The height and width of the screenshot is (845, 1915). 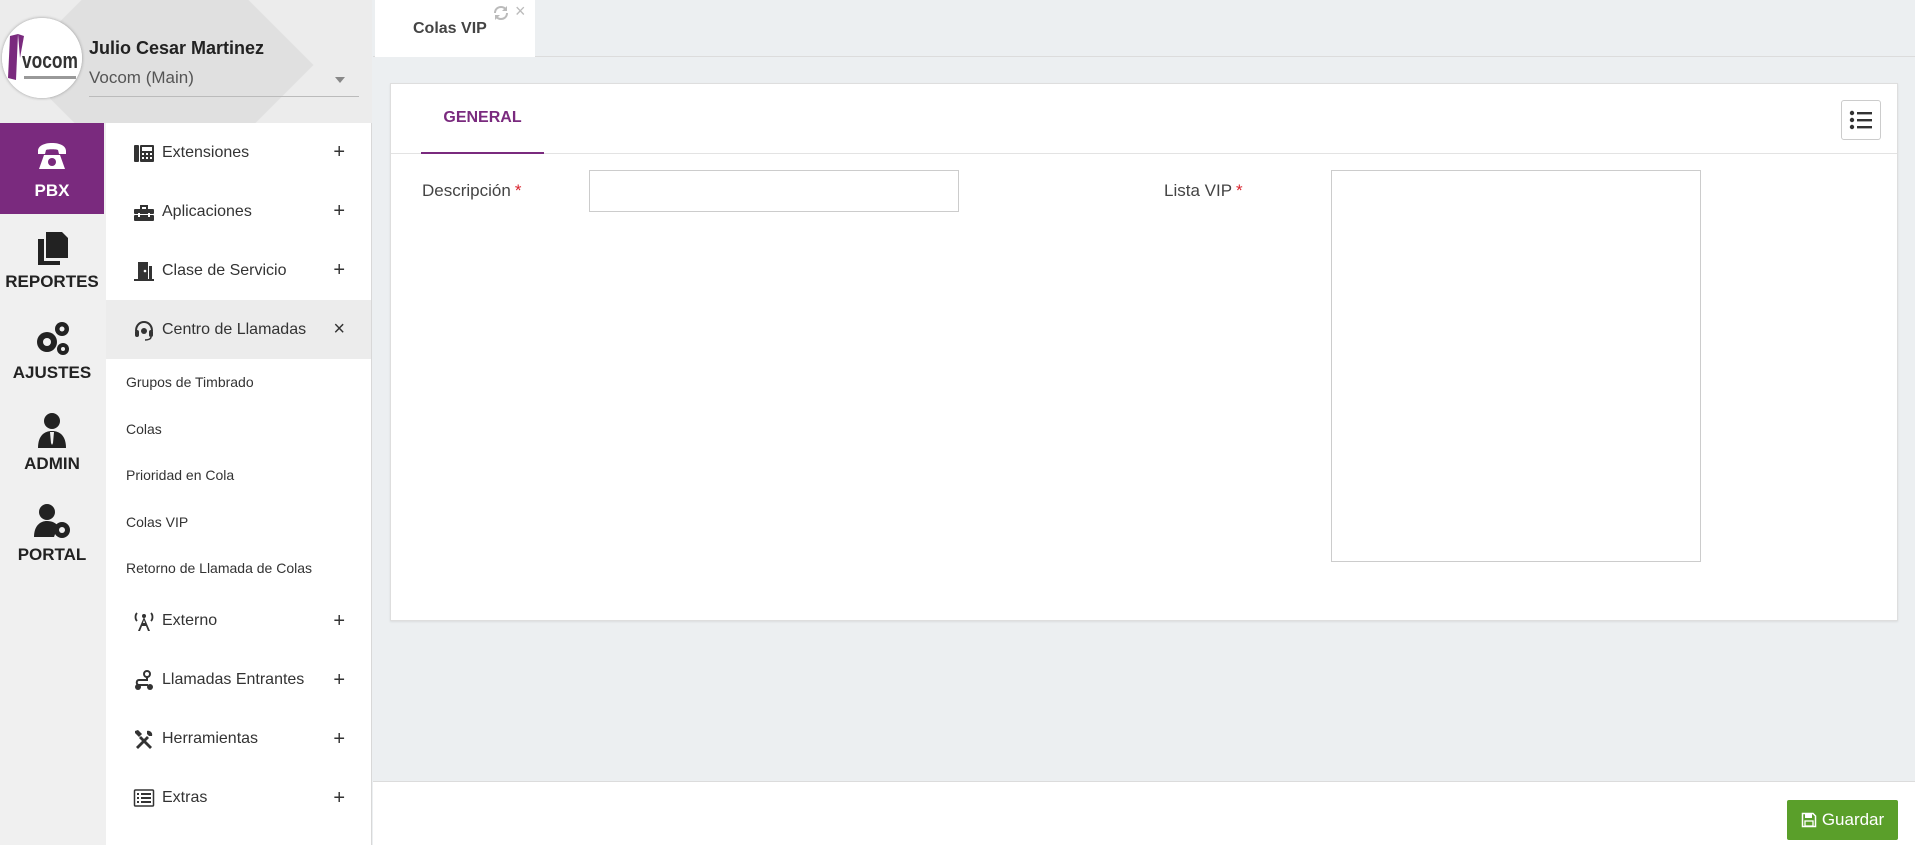 What do you see at coordinates (520, 11) in the screenshot?
I see `close-icon: ×` at bounding box center [520, 11].